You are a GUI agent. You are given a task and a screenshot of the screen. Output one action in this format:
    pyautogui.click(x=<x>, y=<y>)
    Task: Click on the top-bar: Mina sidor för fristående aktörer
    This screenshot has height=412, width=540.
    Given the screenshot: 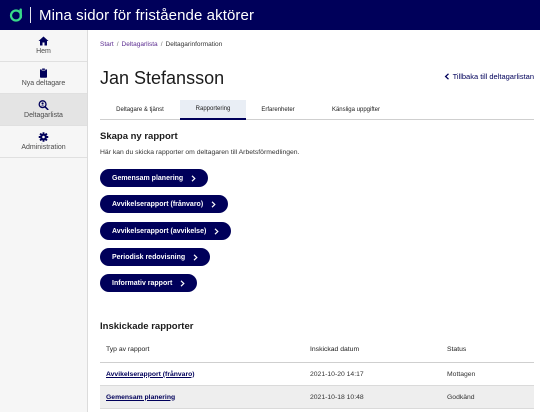 What is the action you would take?
    pyautogui.click(x=270, y=15)
    